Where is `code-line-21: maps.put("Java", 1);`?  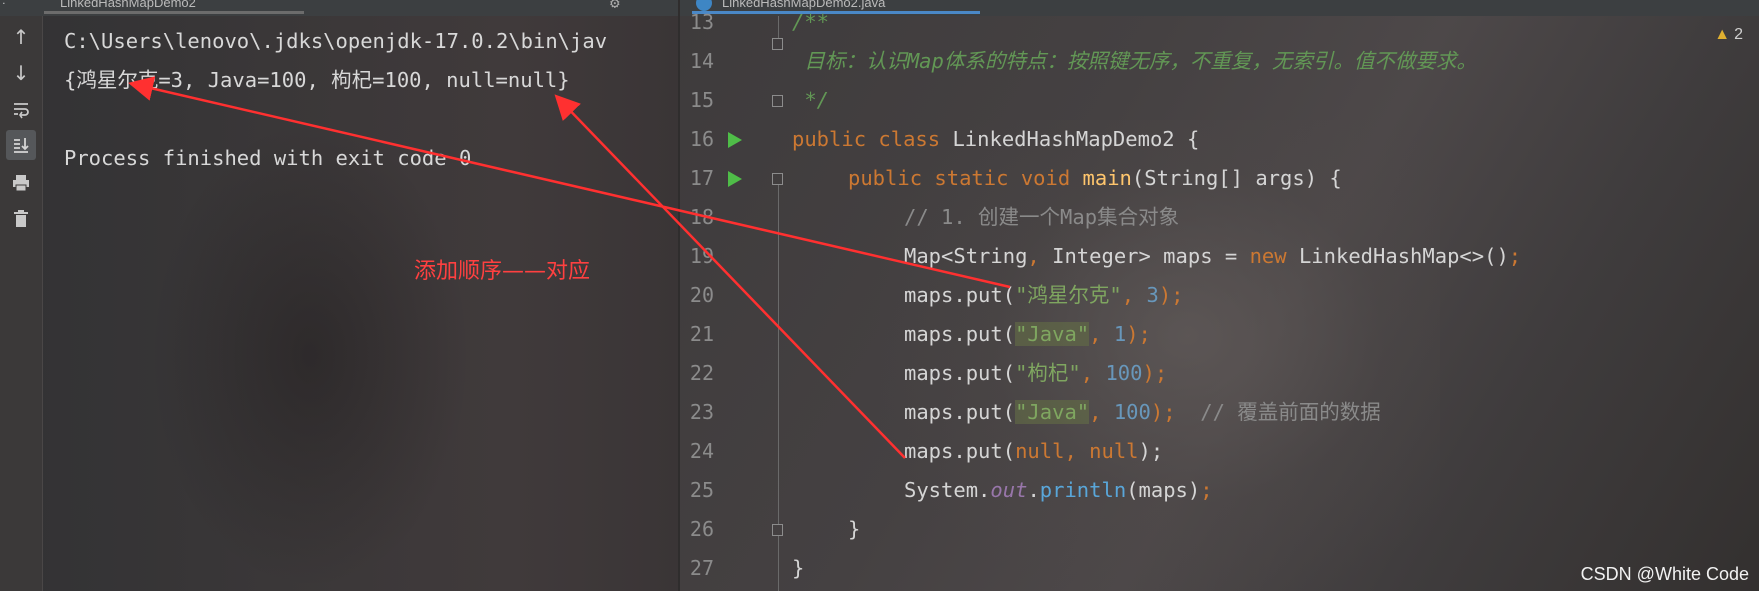 code-line-21: maps.put("Java", 1); is located at coordinates (1027, 334).